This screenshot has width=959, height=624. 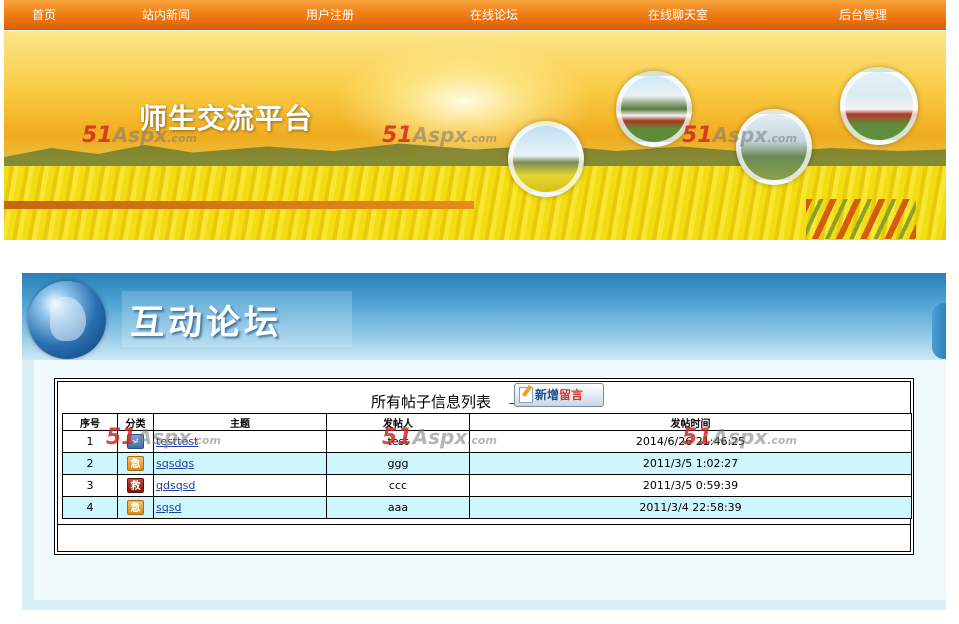 I want to click on post-subject-link: qdsqsd, so click(x=175, y=485).